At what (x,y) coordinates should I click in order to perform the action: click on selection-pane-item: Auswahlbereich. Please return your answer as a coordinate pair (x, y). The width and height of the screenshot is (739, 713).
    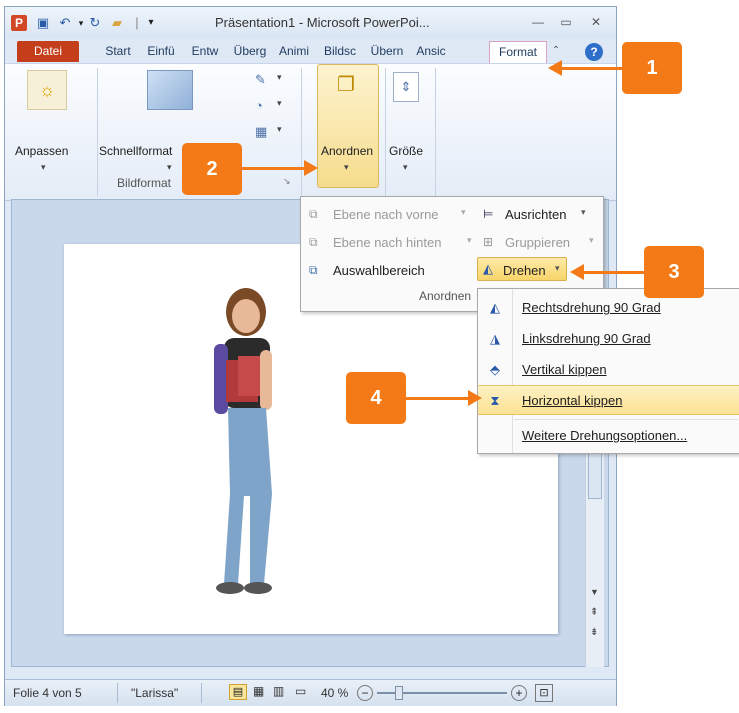
    Looking at the image, I should click on (379, 270).